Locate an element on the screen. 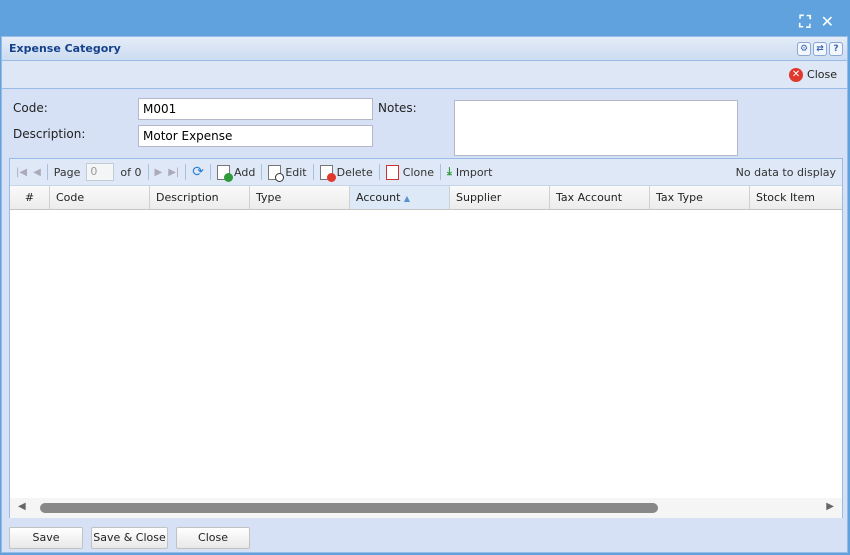 This screenshot has width=850, height=555. close-button: Close is located at coordinates (213, 538).